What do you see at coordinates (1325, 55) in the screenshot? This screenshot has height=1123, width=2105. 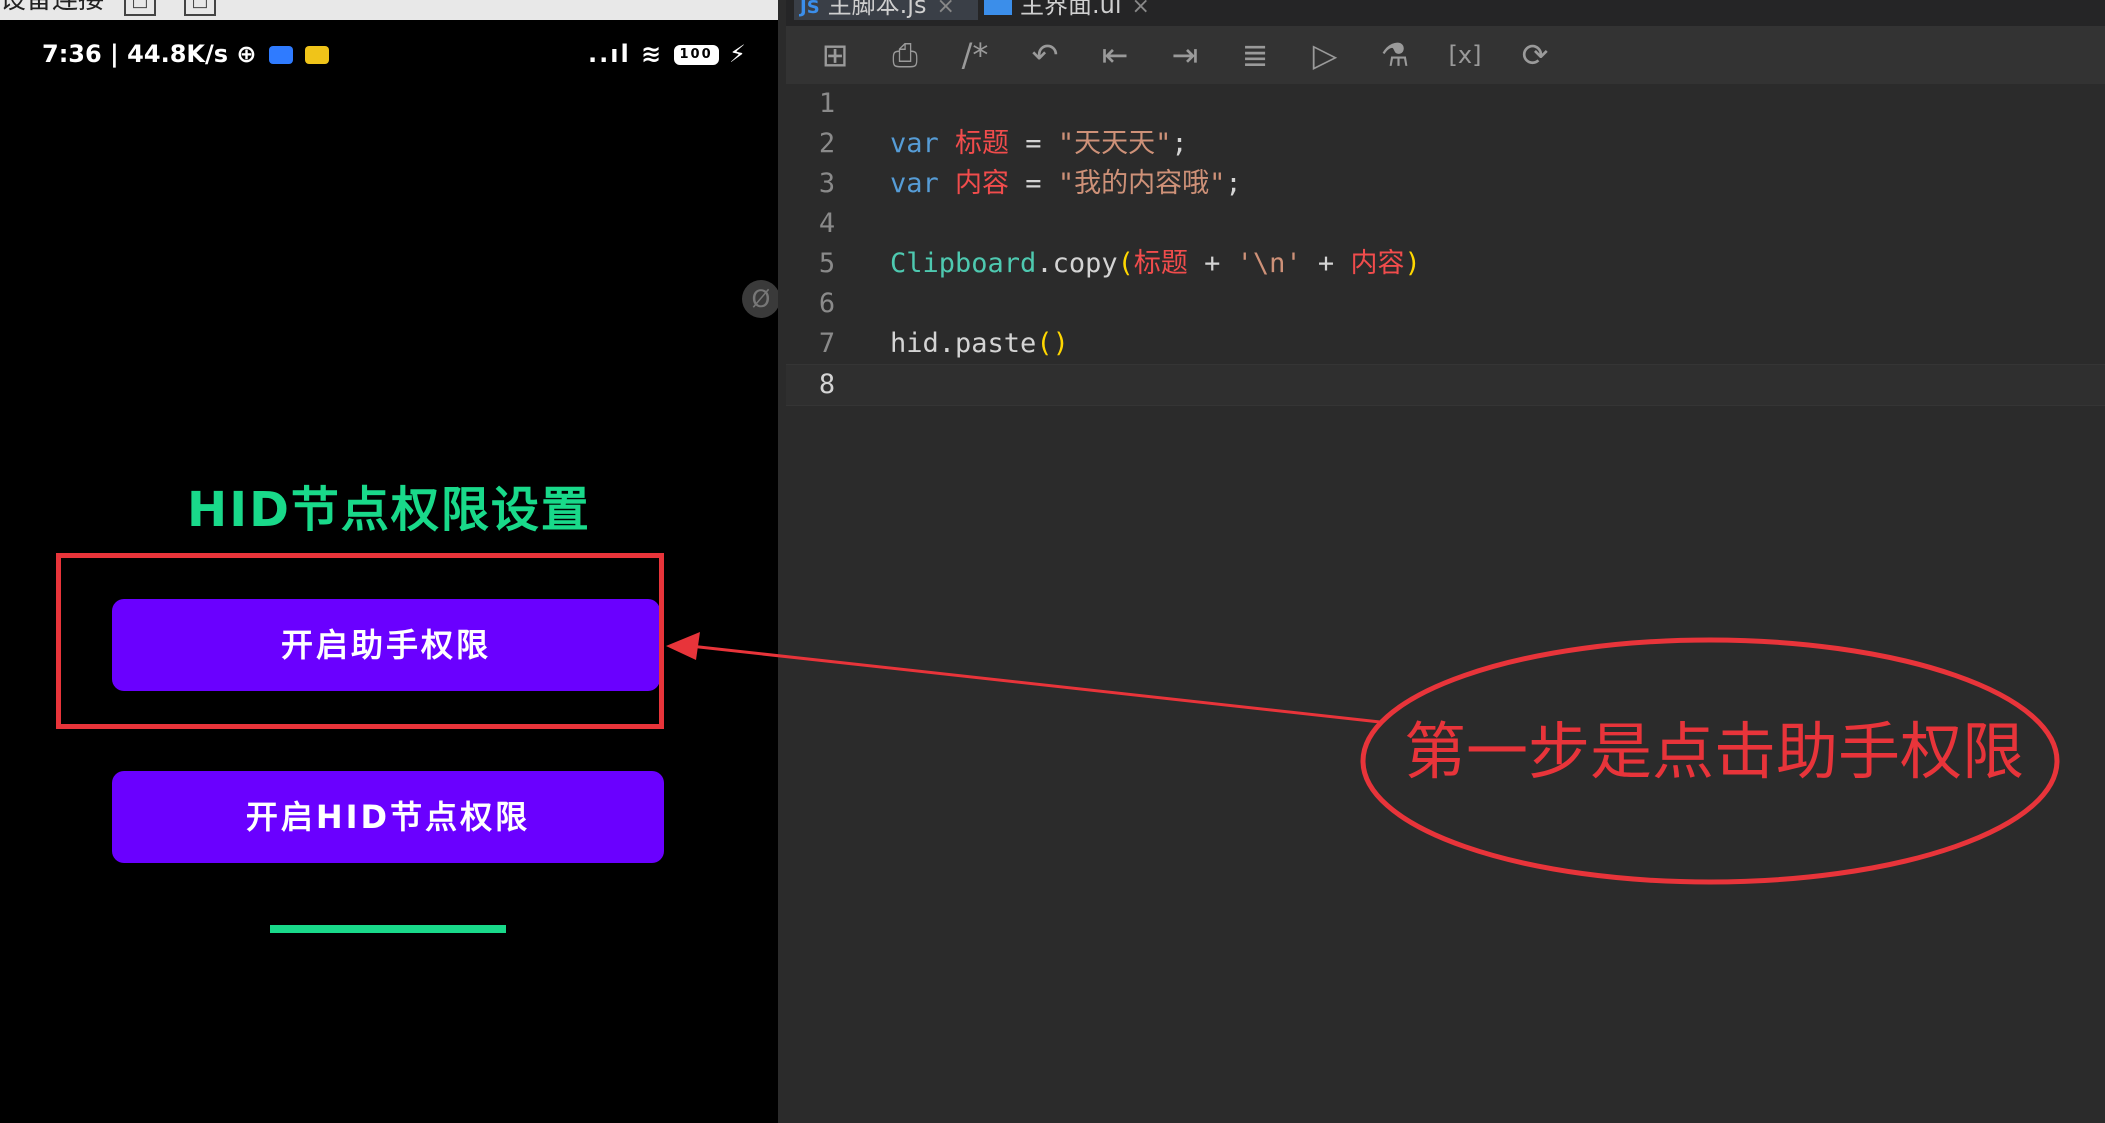 I see `run-icon: ▷` at bounding box center [1325, 55].